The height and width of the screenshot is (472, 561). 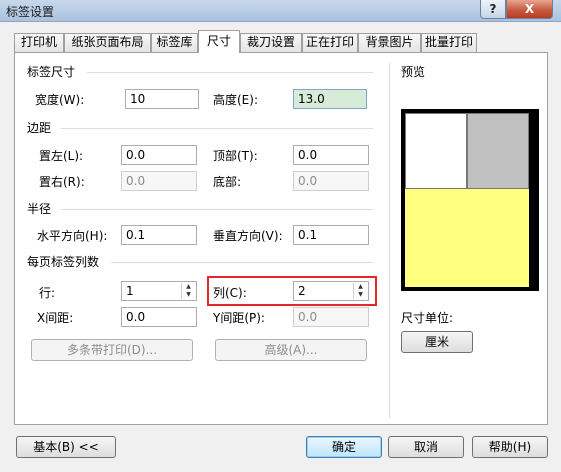 What do you see at coordinates (159, 235) in the screenshot?
I see `horizontal-radius-input: 0.1` at bounding box center [159, 235].